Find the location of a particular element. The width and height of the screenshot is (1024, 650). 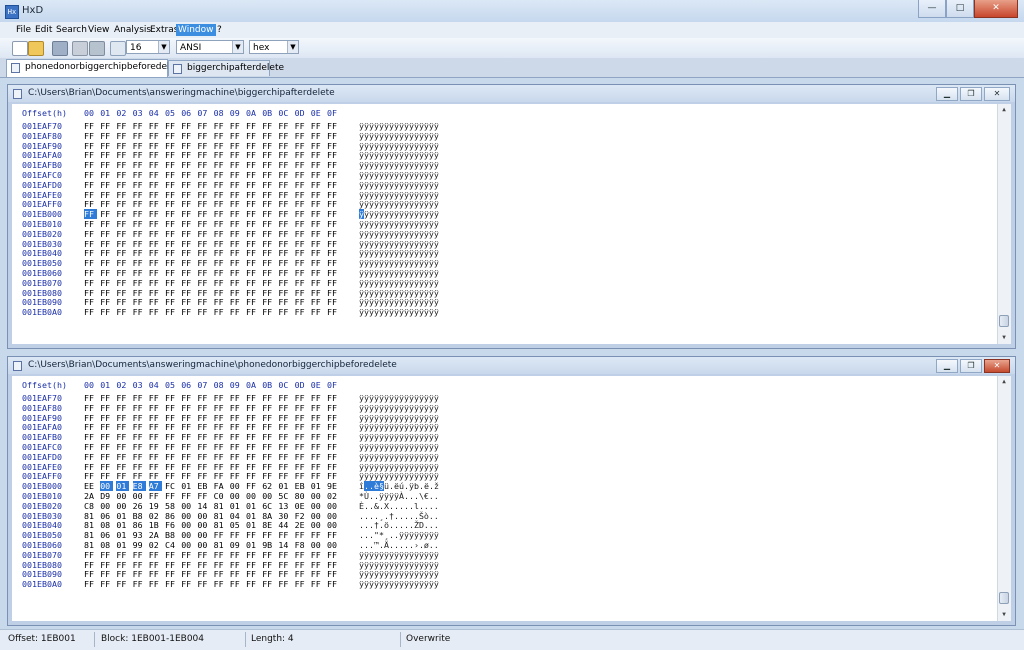

hex-byte: 08 is located at coordinates (106, 525).